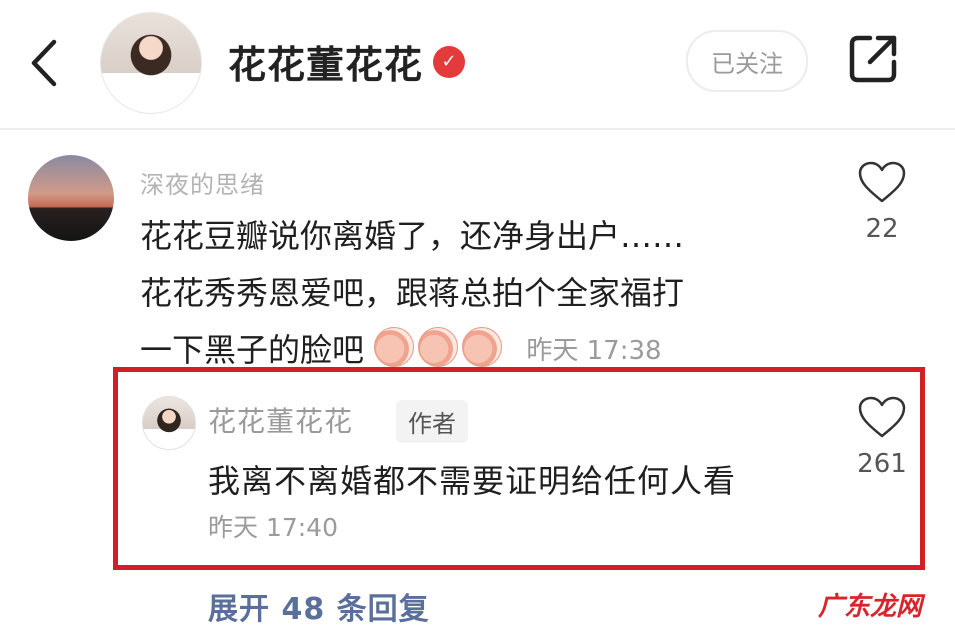  I want to click on reply-username: 花花董花花, so click(280, 420).